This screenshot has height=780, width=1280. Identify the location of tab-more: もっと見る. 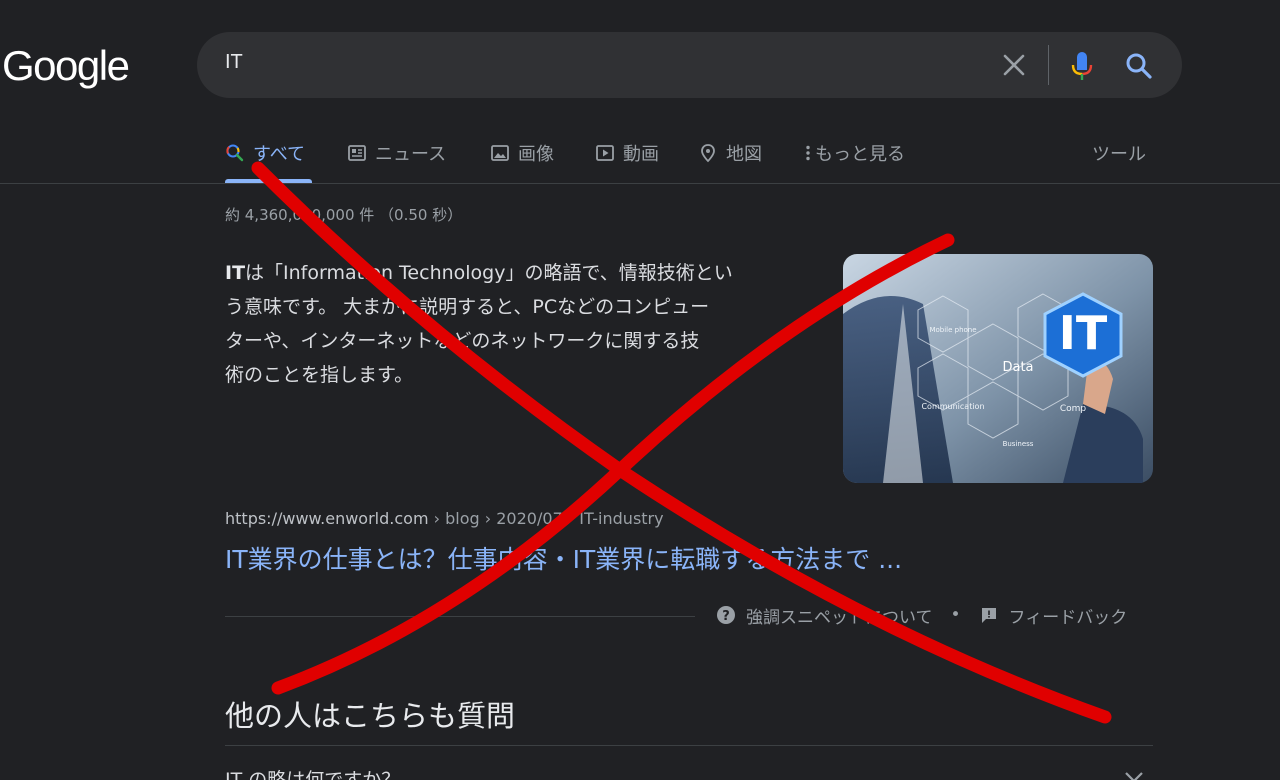
(854, 153).